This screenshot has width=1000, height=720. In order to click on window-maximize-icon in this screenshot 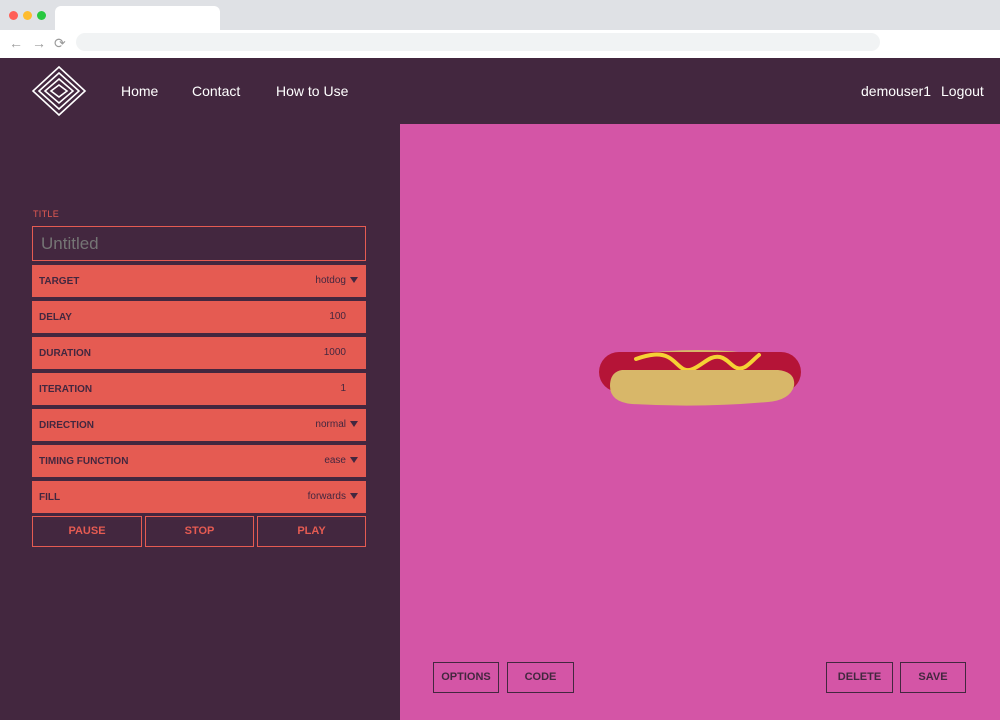, I will do `click(41, 15)`.